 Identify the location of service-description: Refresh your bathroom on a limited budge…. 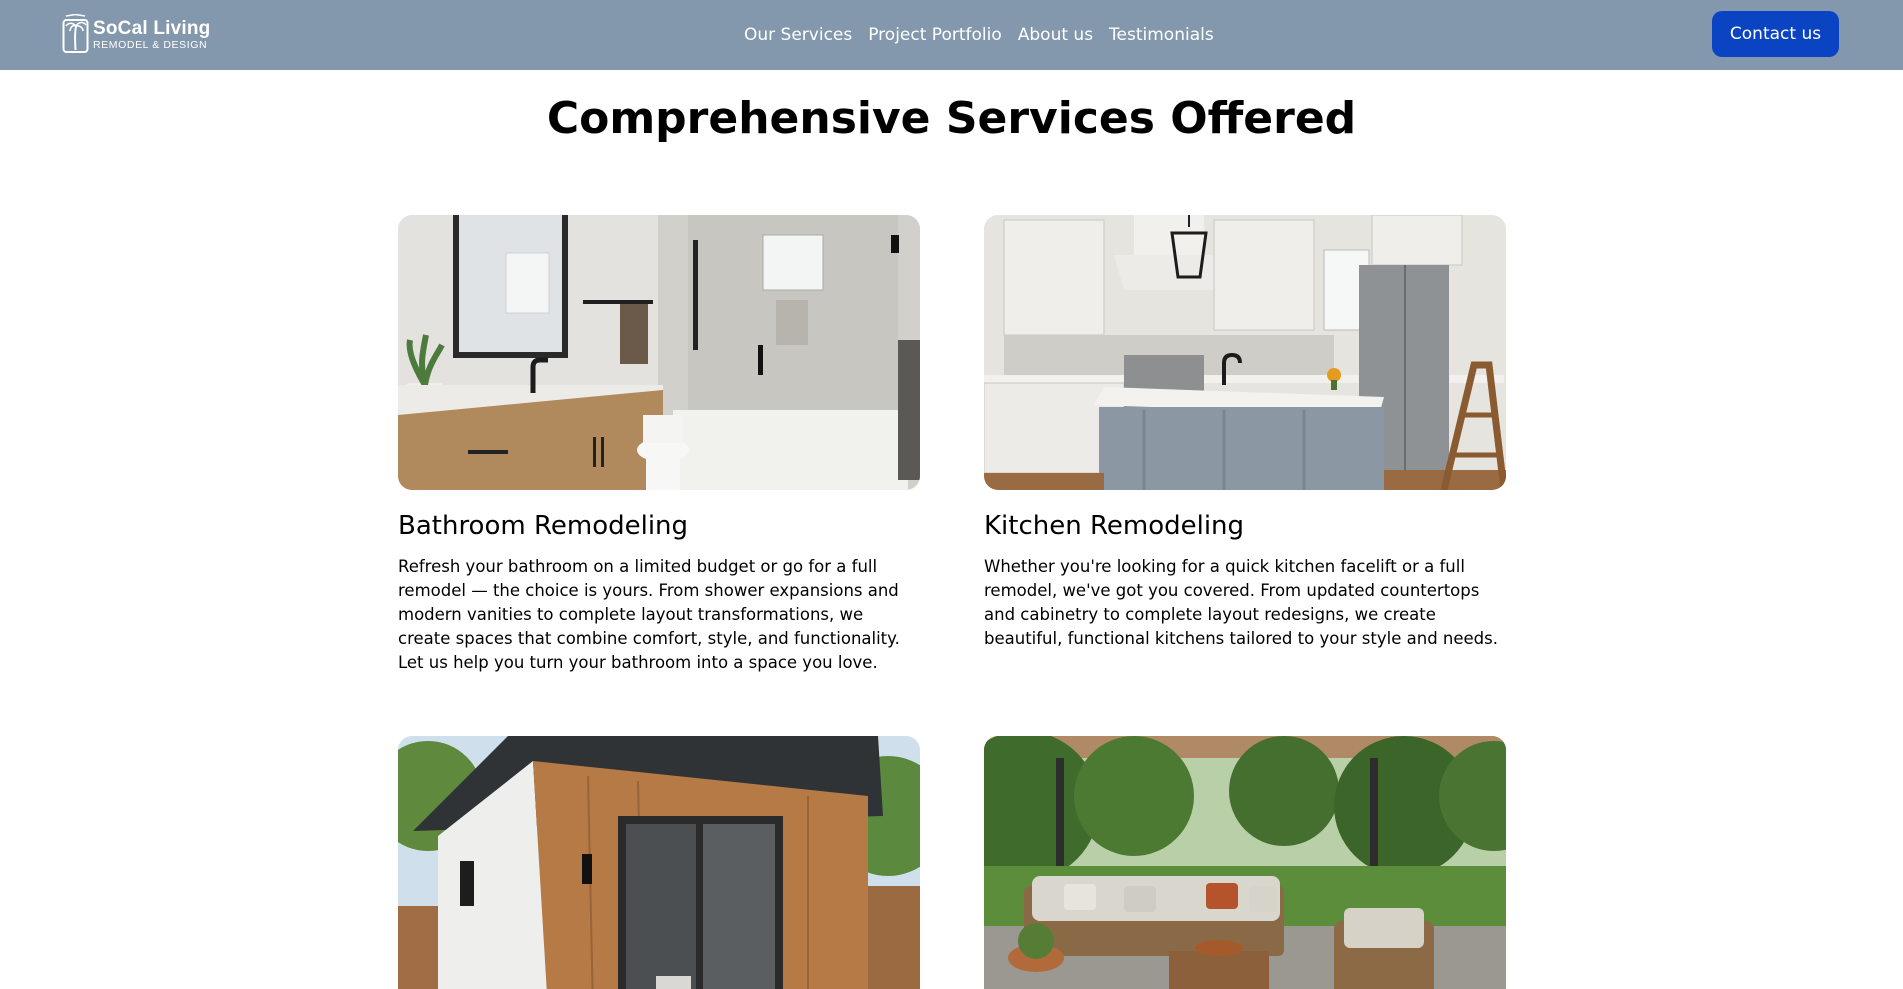
(649, 614).